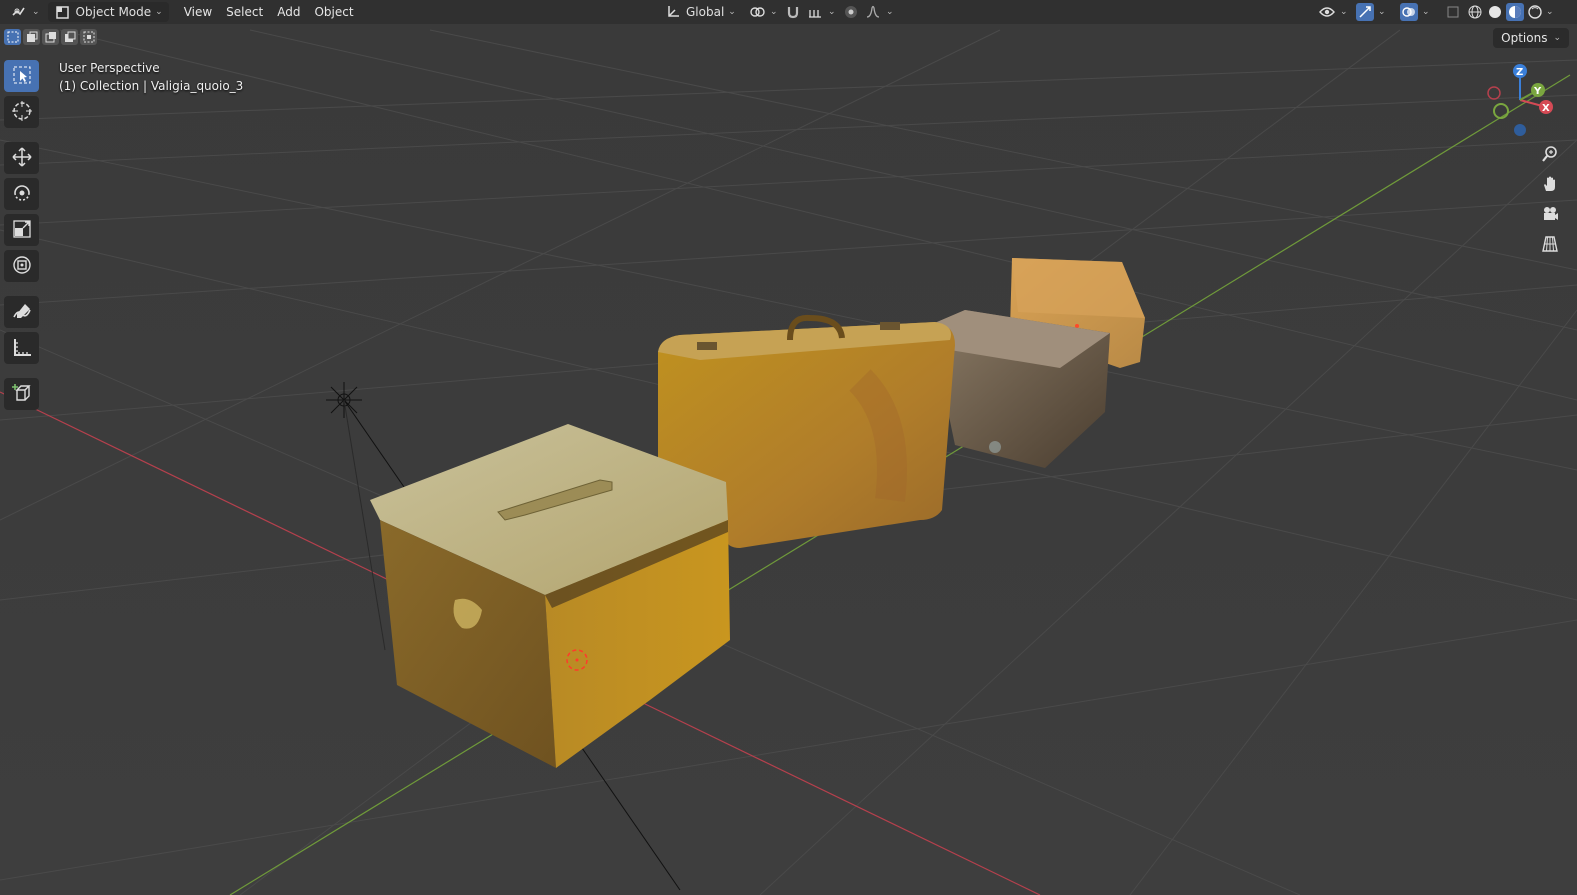  I want to click on shading-modes: ⌄, so click(1510, 12).